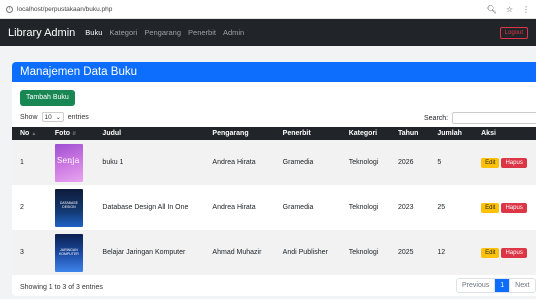 Image resolution: width=536 pixels, height=299 pixels. Describe the element at coordinates (47, 98) in the screenshot. I see `add-book-button: Tambah Buku` at that location.